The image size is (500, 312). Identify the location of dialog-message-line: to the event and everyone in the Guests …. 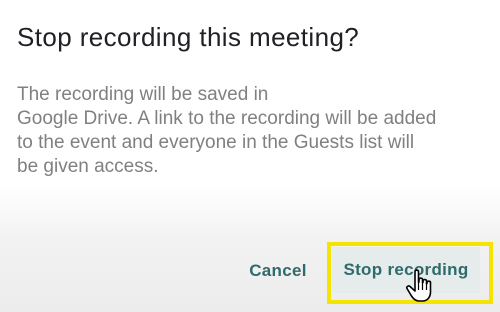
(216, 142).